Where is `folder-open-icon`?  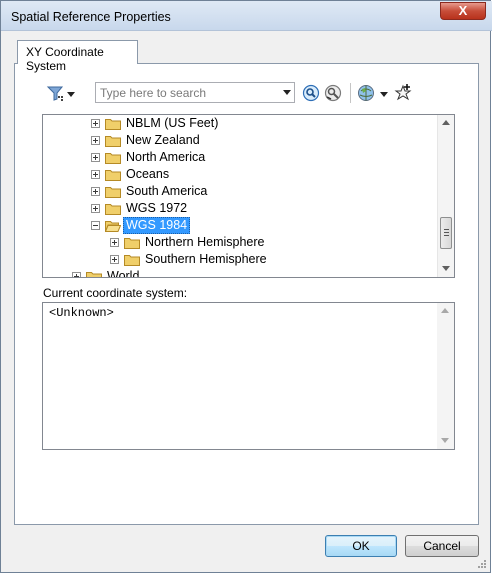 folder-open-icon is located at coordinates (113, 226).